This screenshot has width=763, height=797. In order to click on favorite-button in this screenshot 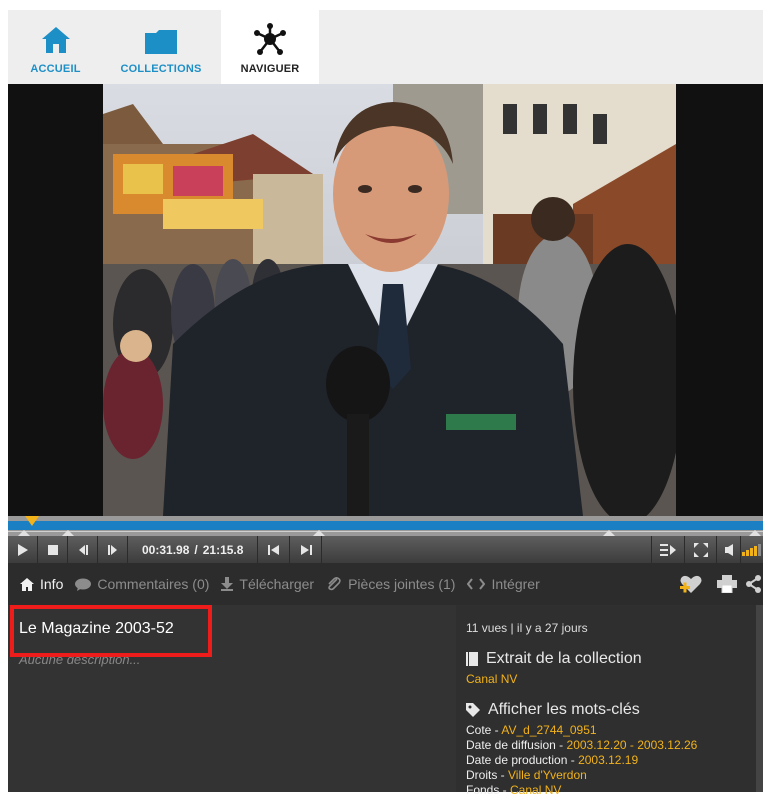, I will do `click(691, 584)`.